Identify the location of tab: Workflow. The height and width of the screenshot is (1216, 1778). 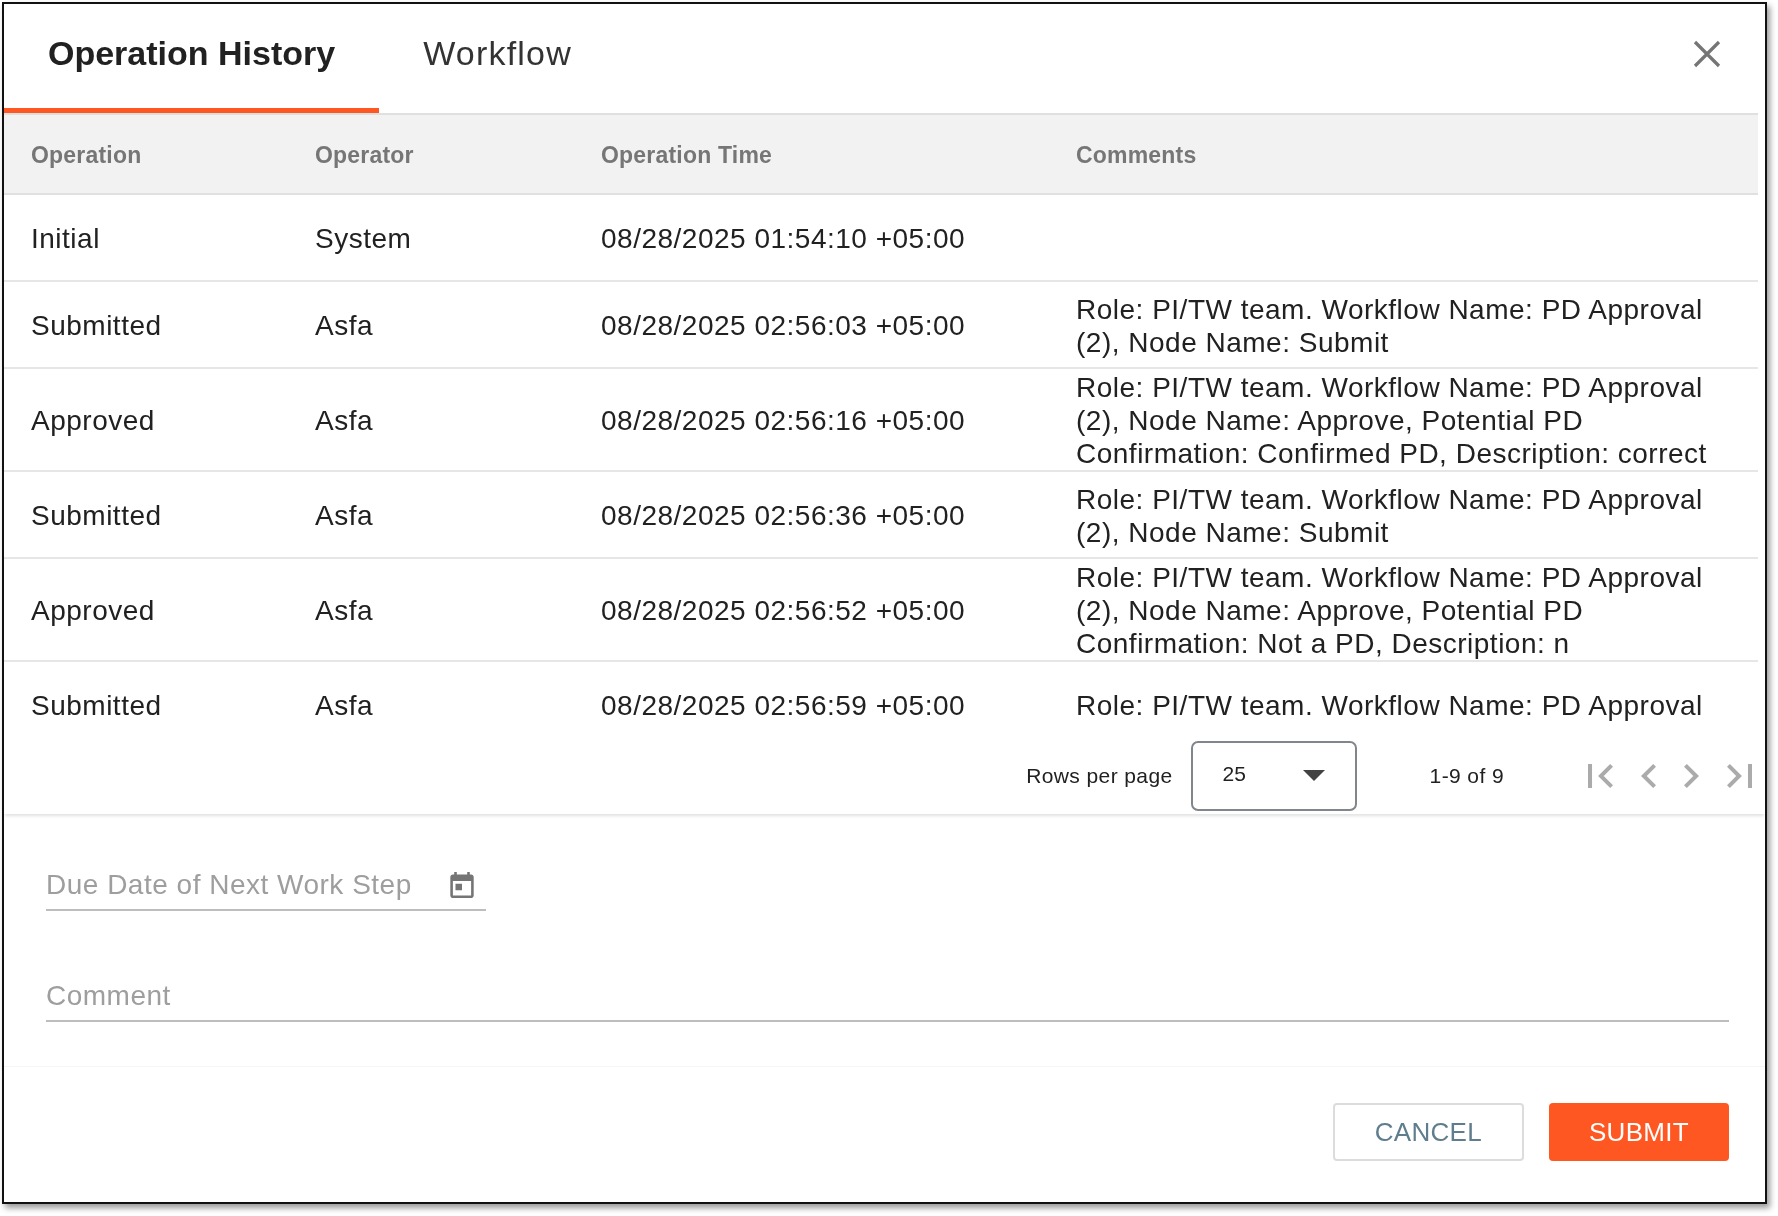
(497, 58).